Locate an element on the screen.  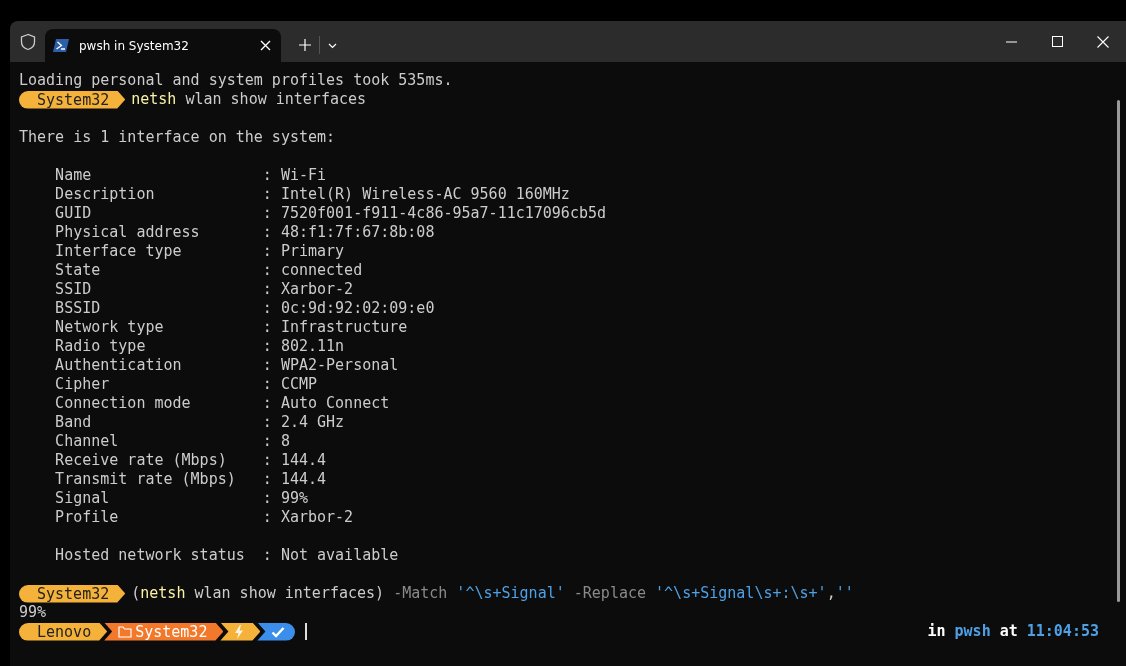
output-line: Interface type : Primary is located at coordinates (199, 251).